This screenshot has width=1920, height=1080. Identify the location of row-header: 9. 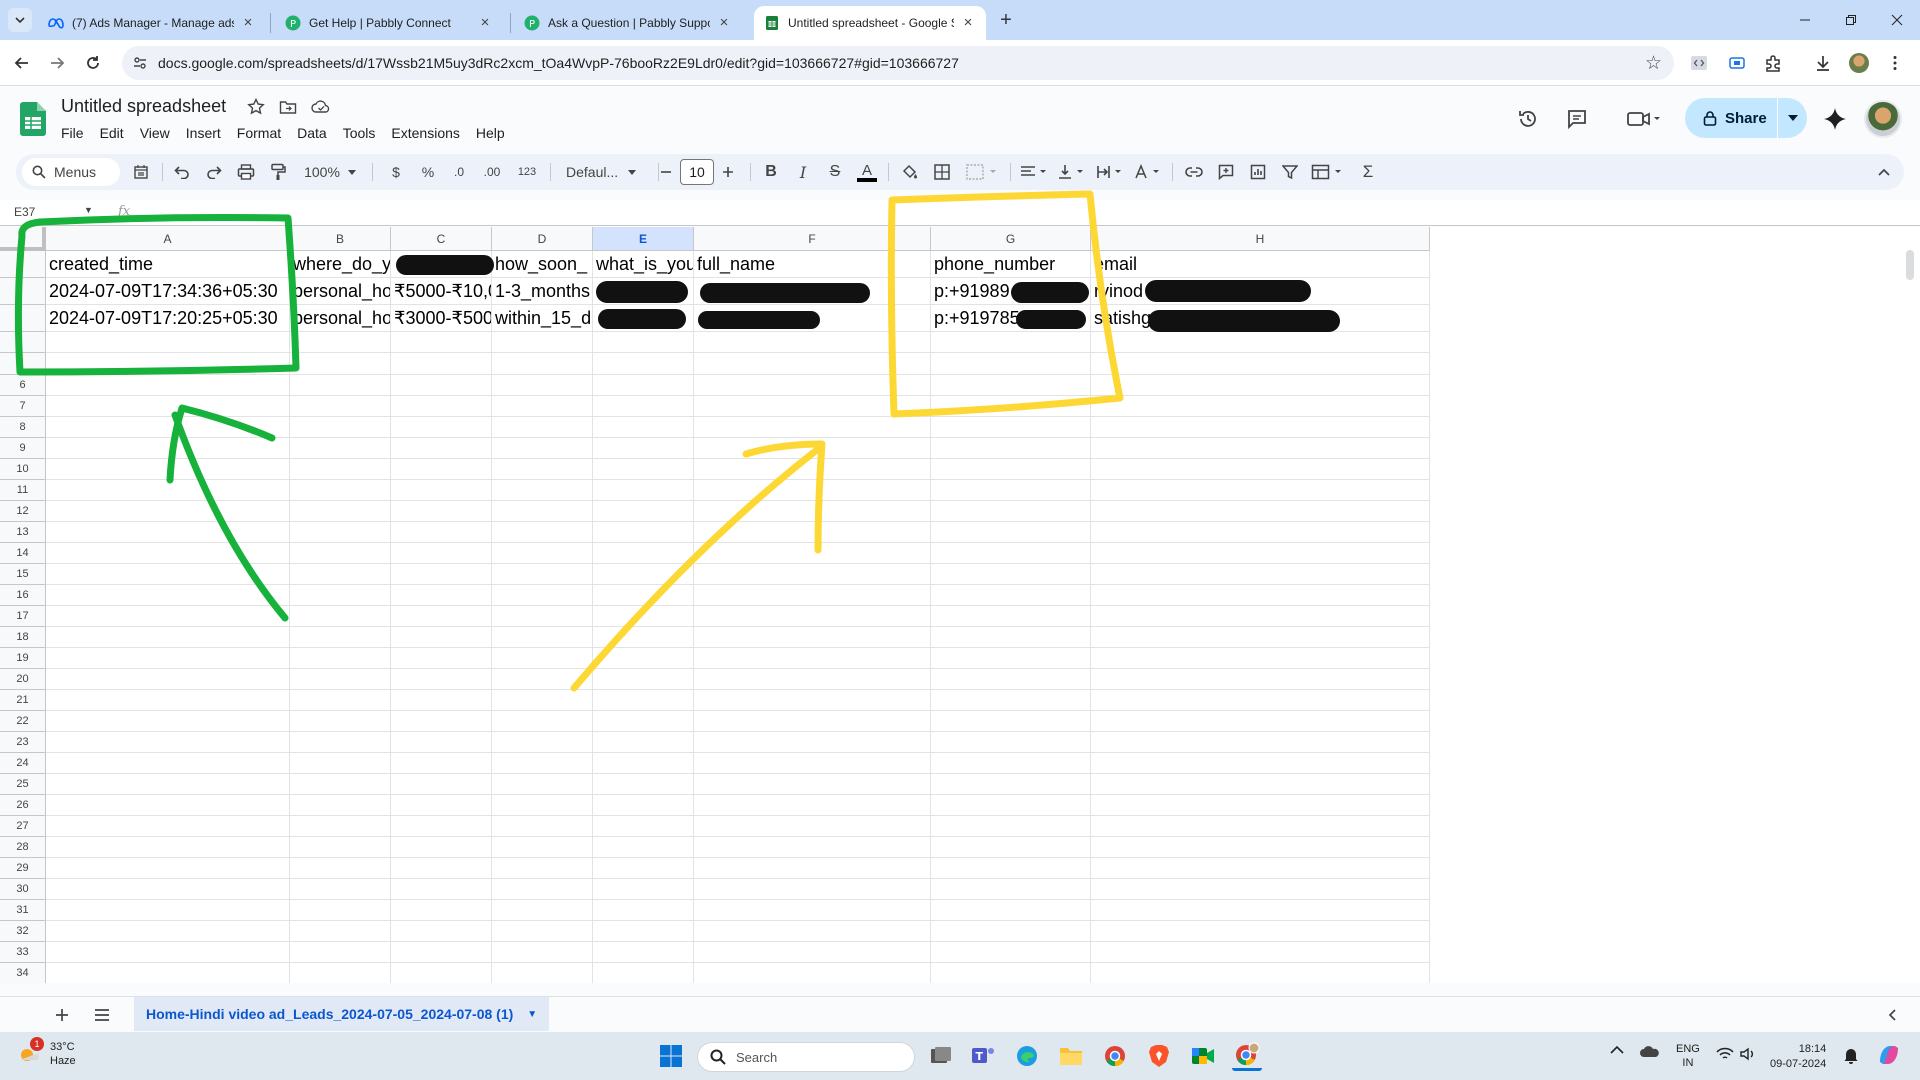
(23, 448).